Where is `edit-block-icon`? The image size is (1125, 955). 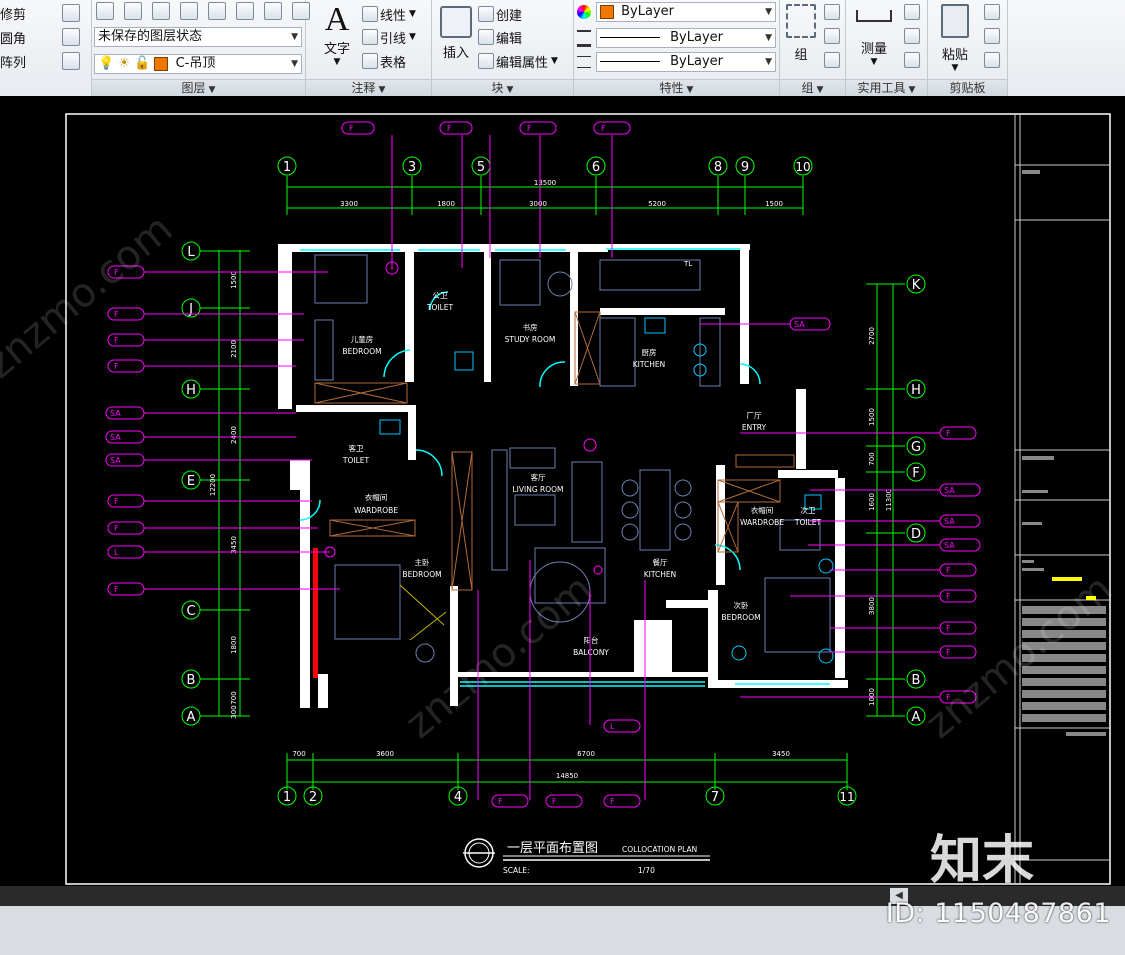 edit-block-icon is located at coordinates (486, 37).